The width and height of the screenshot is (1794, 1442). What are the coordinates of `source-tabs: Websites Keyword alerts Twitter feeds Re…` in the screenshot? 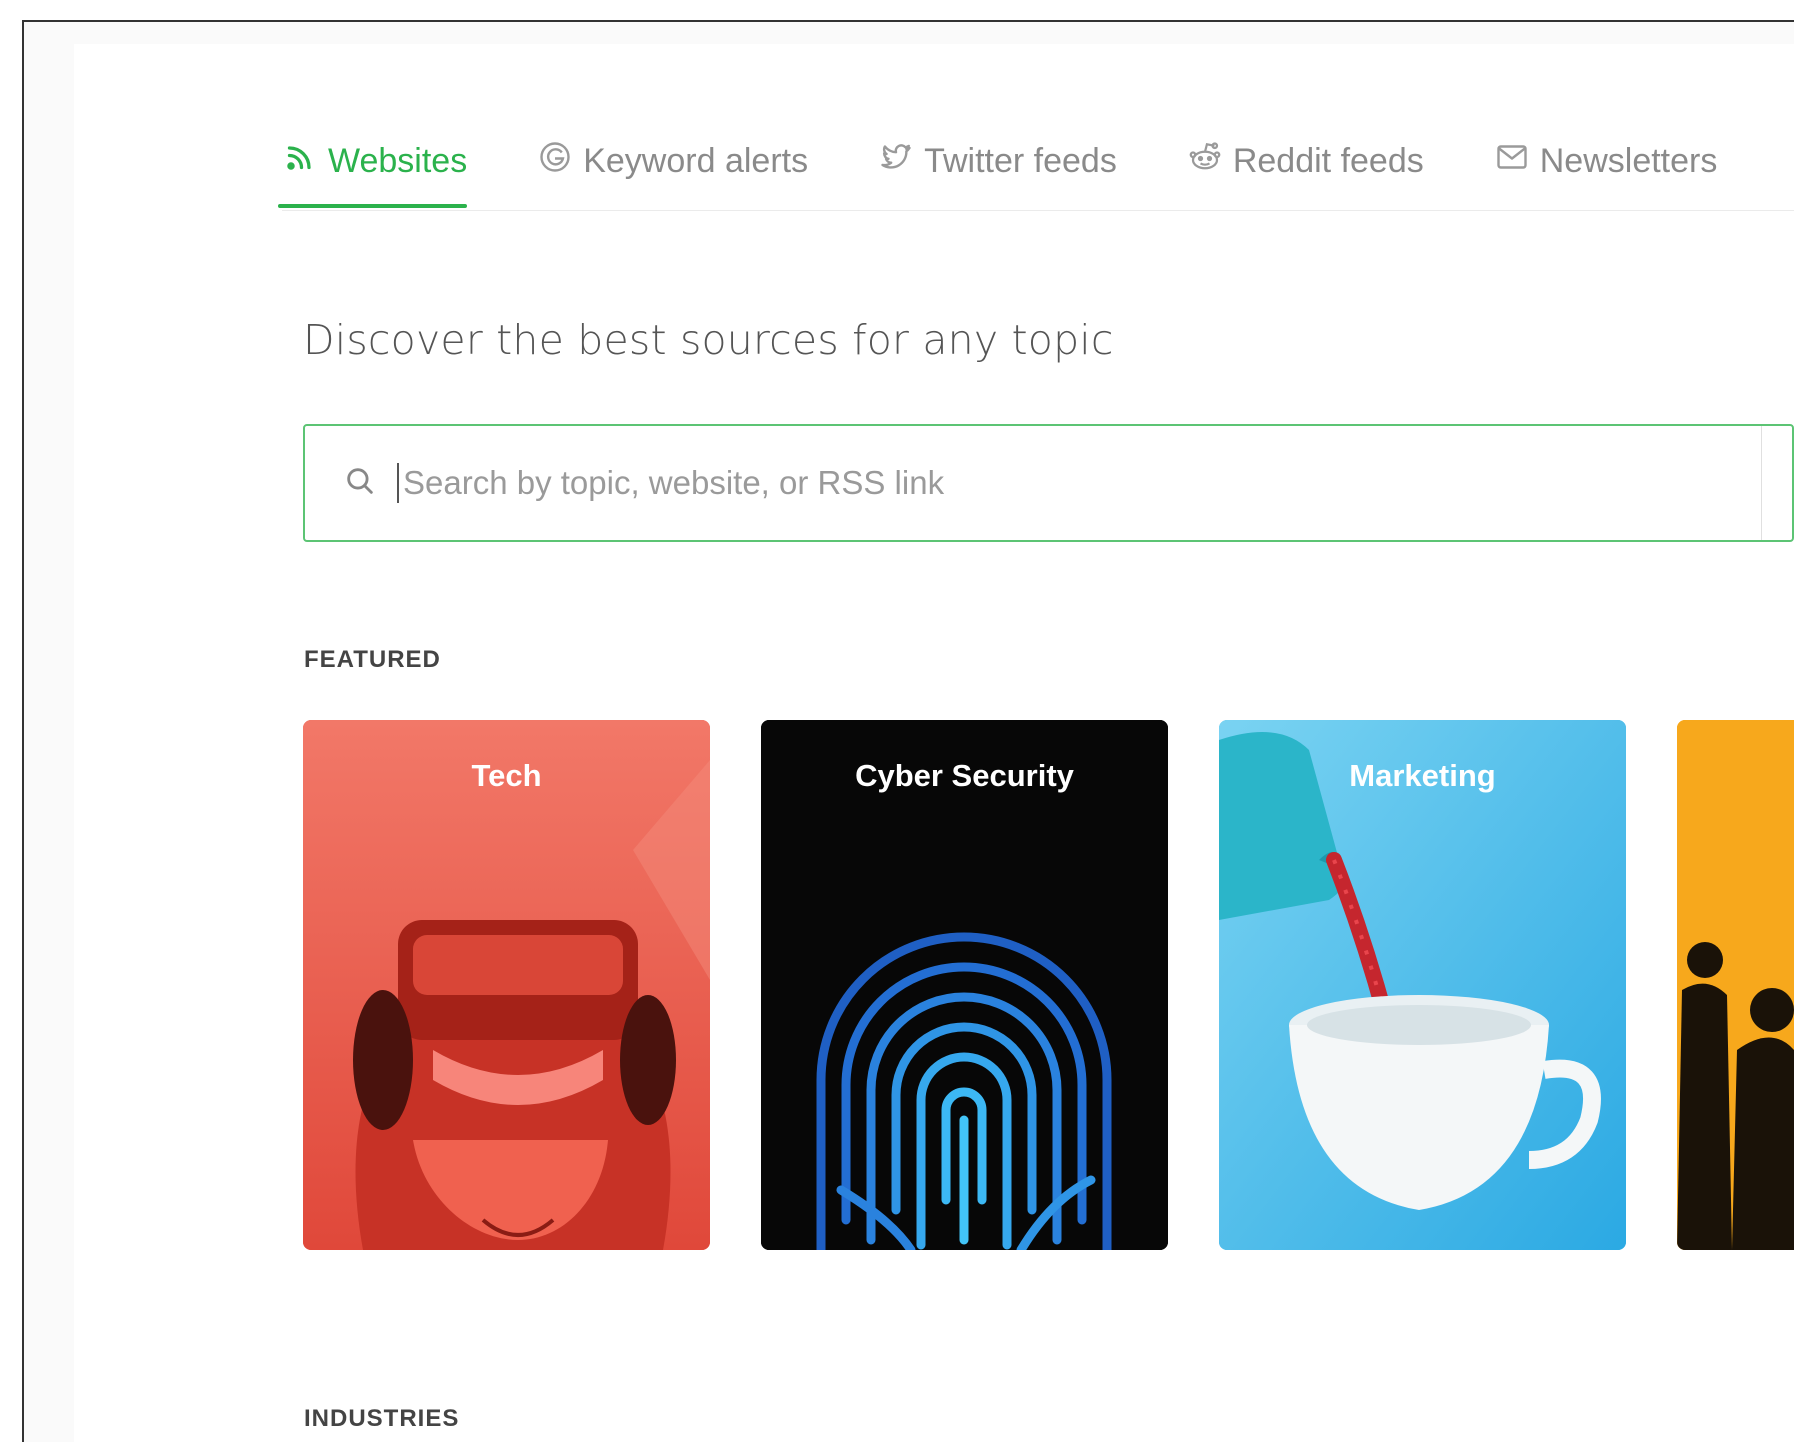 It's located at (1035, 165).